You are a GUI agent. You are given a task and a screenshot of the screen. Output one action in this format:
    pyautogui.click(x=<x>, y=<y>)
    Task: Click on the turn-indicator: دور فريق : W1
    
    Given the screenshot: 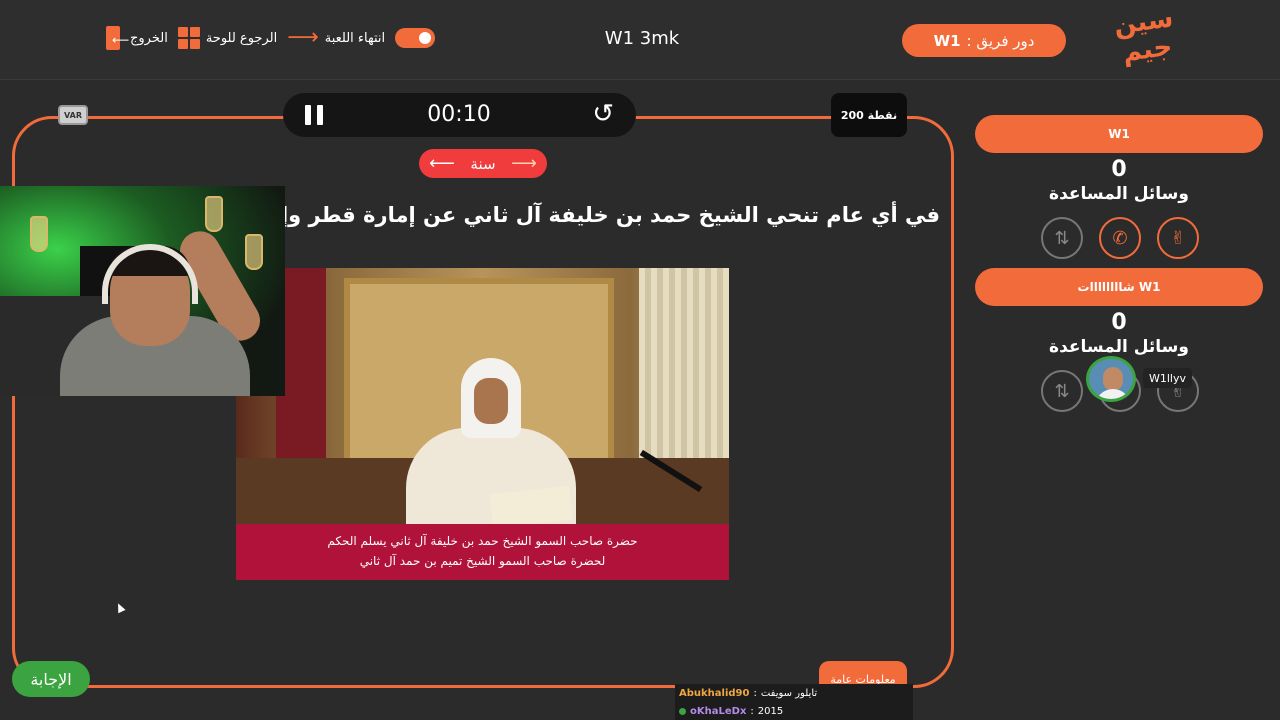 What is the action you would take?
    pyautogui.click(x=984, y=40)
    